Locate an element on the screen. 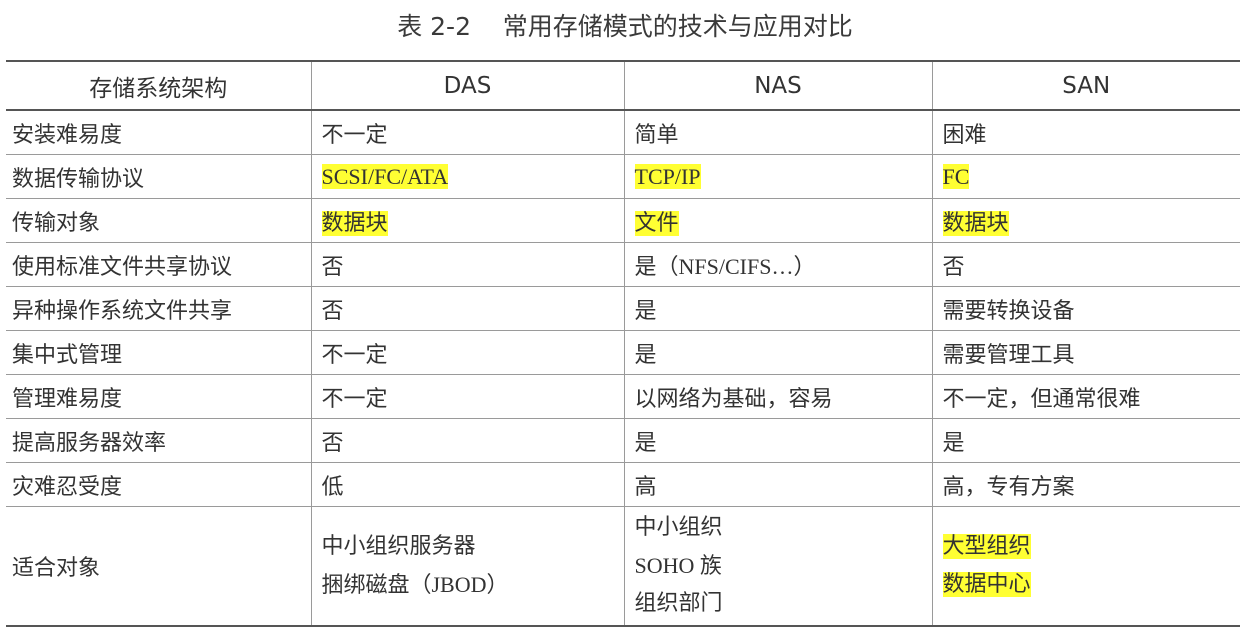  table-caption: 表 2-2 常用存储模式的技术与应用对比 is located at coordinates (625, 26).